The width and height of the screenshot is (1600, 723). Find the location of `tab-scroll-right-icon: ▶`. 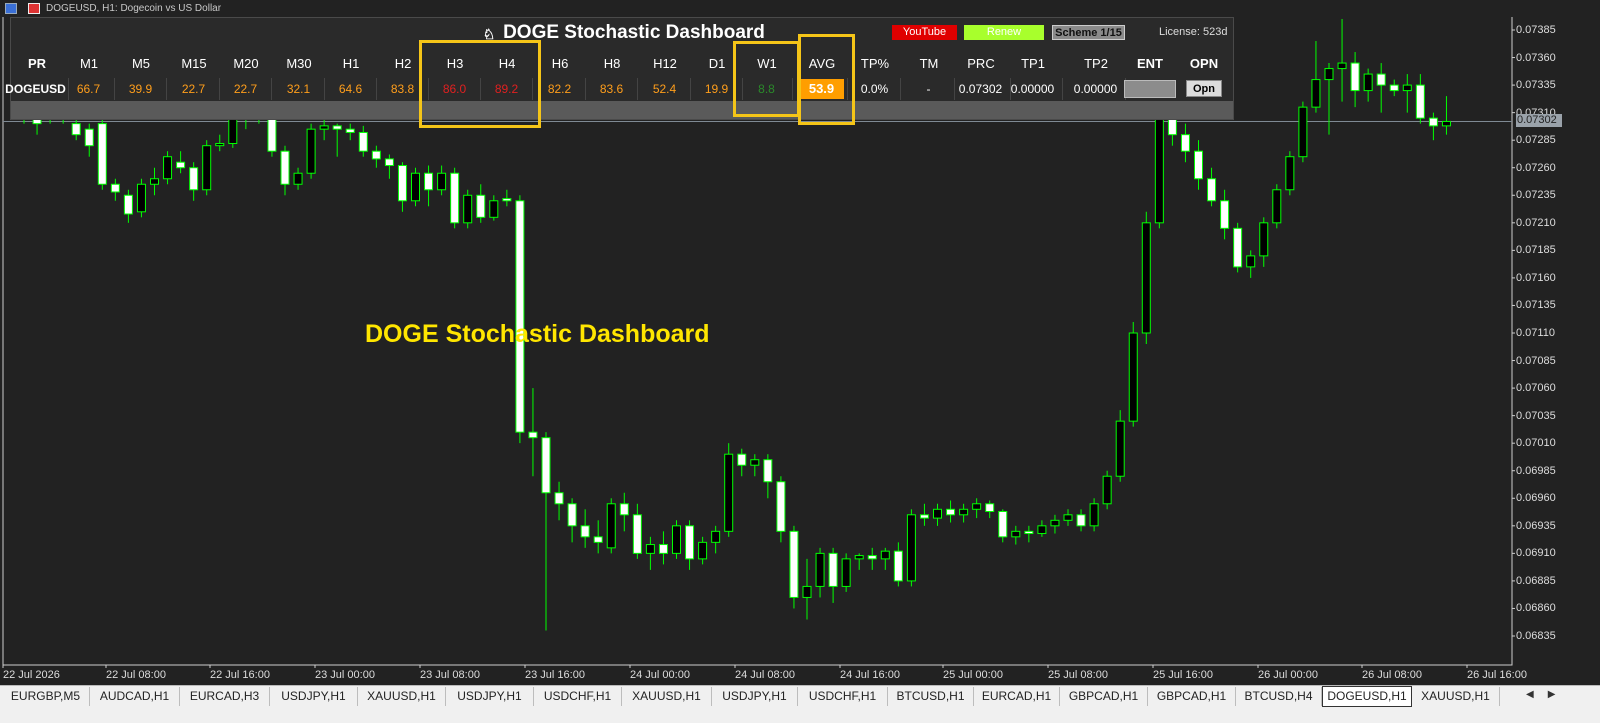

tab-scroll-right-icon: ▶ is located at coordinates (1559, 694).